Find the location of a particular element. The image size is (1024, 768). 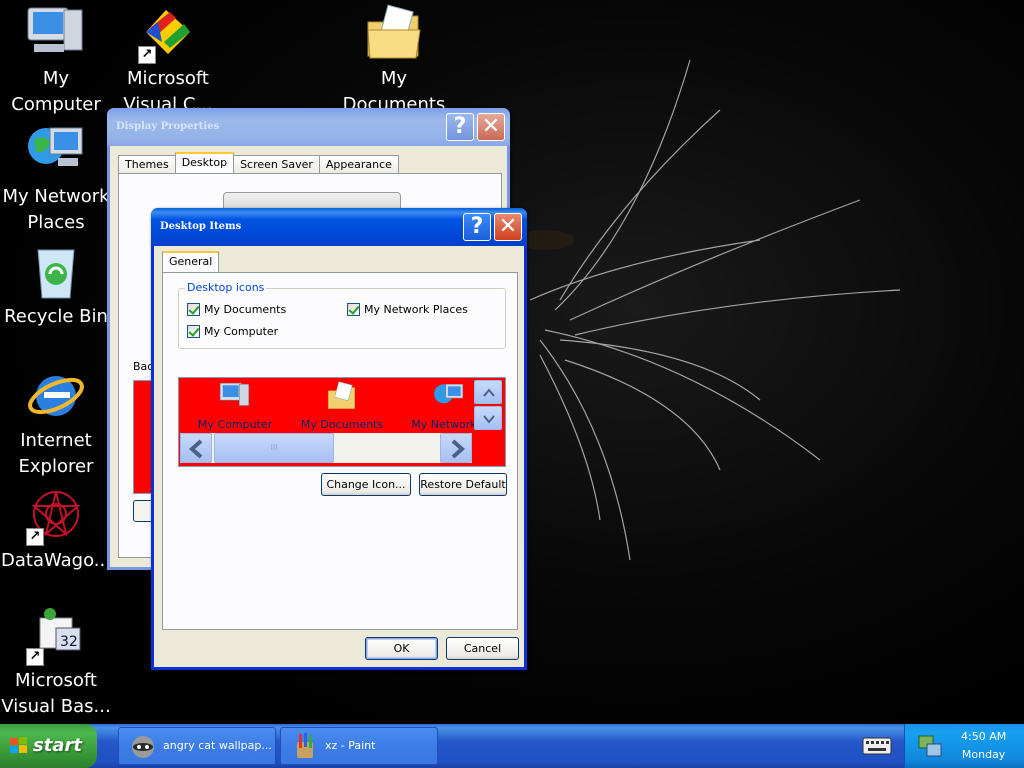

network-connection-icon is located at coordinates (930, 746).